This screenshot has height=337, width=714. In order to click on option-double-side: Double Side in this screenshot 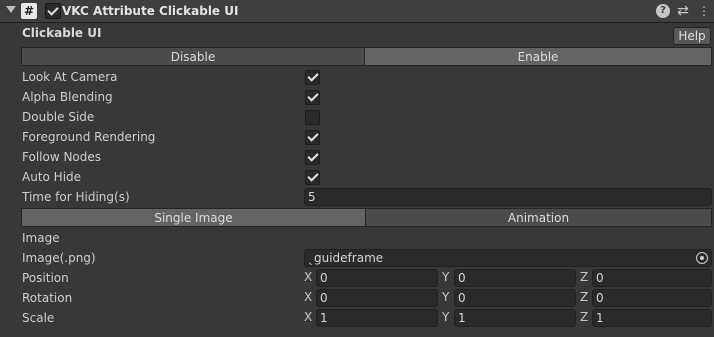, I will do `click(367, 117)`.